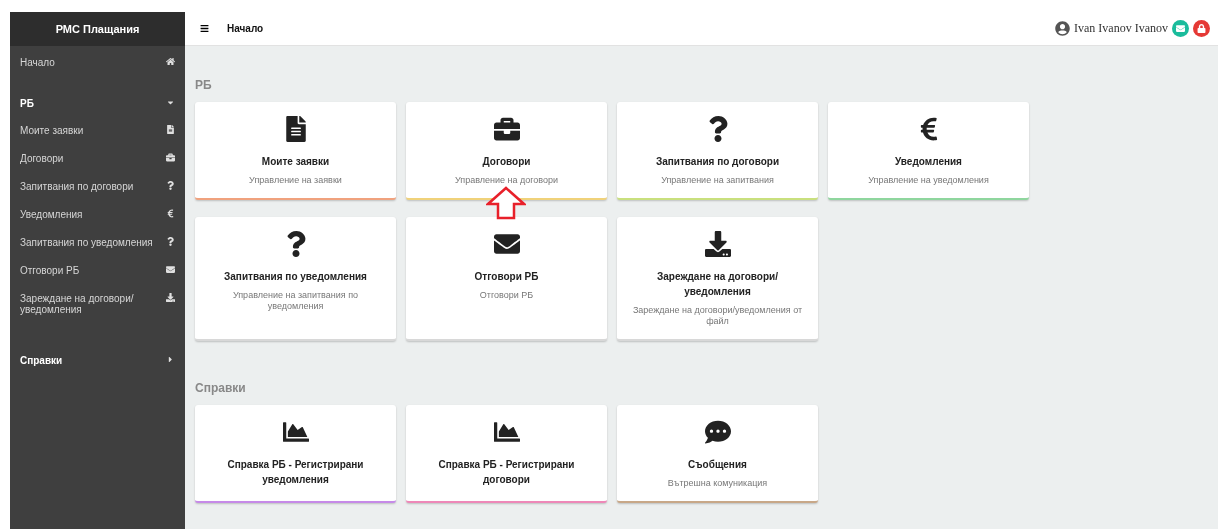 The width and height of the screenshot is (1218, 529). I want to click on lock-icon, so click(1201, 28).